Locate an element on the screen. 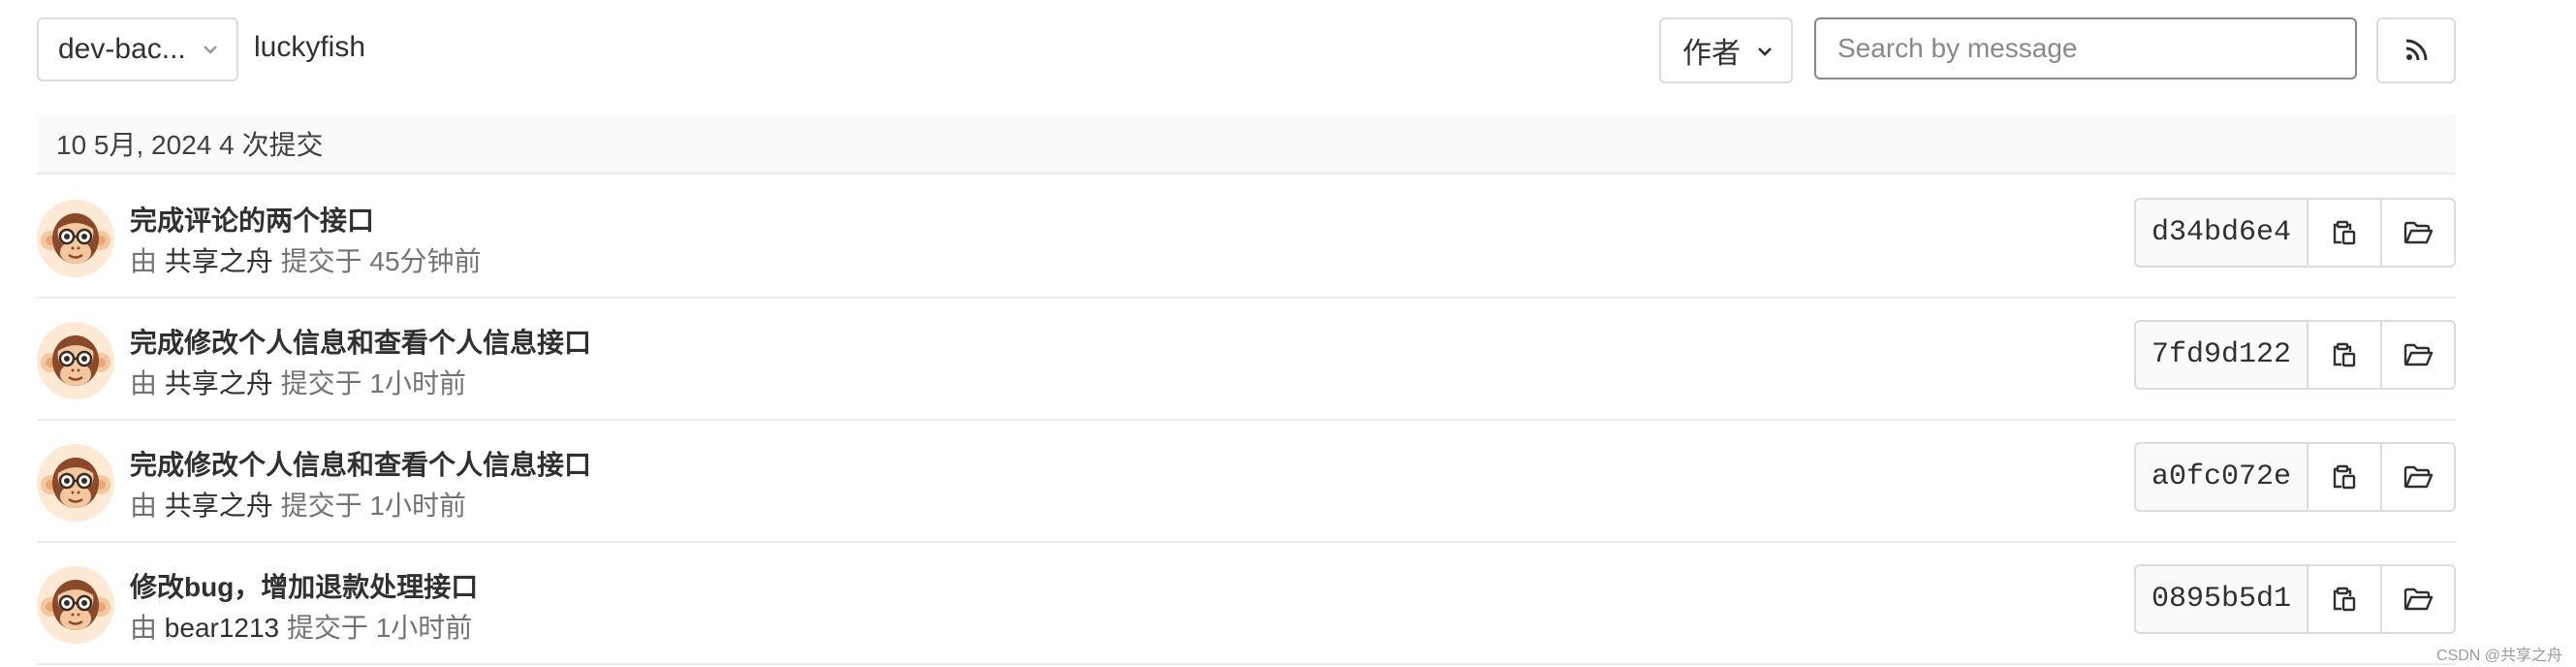 The image size is (2576, 667). commit-sha-group: 7fd9d122 is located at coordinates (2295, 355).